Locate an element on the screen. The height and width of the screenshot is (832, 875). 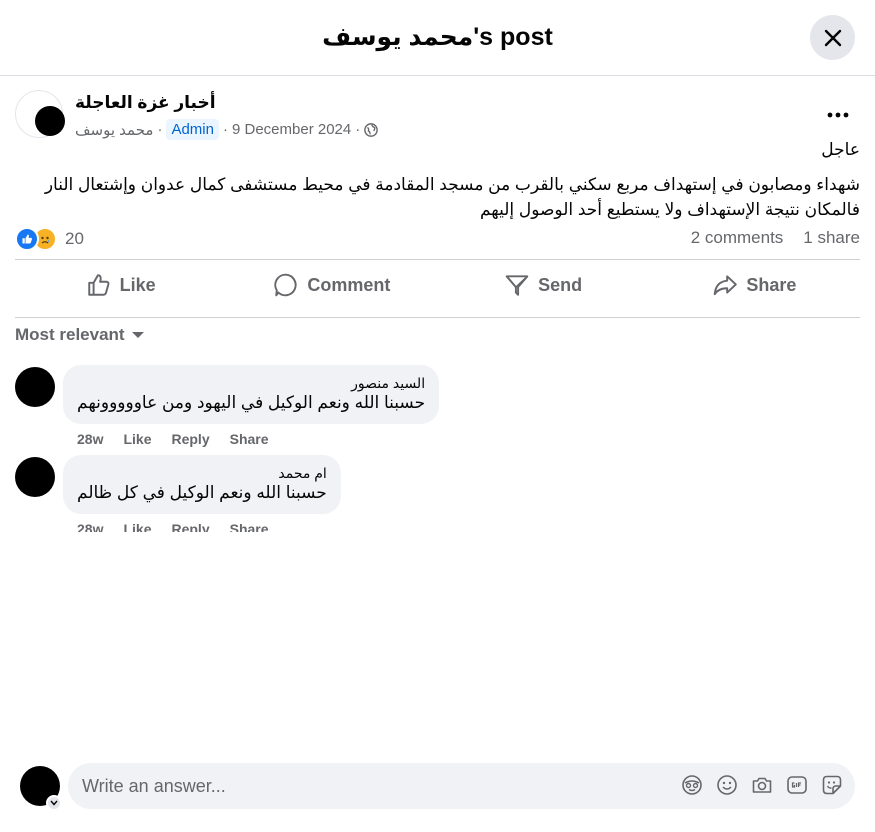
comment-label: Comment is located at coordinates (349, 284).